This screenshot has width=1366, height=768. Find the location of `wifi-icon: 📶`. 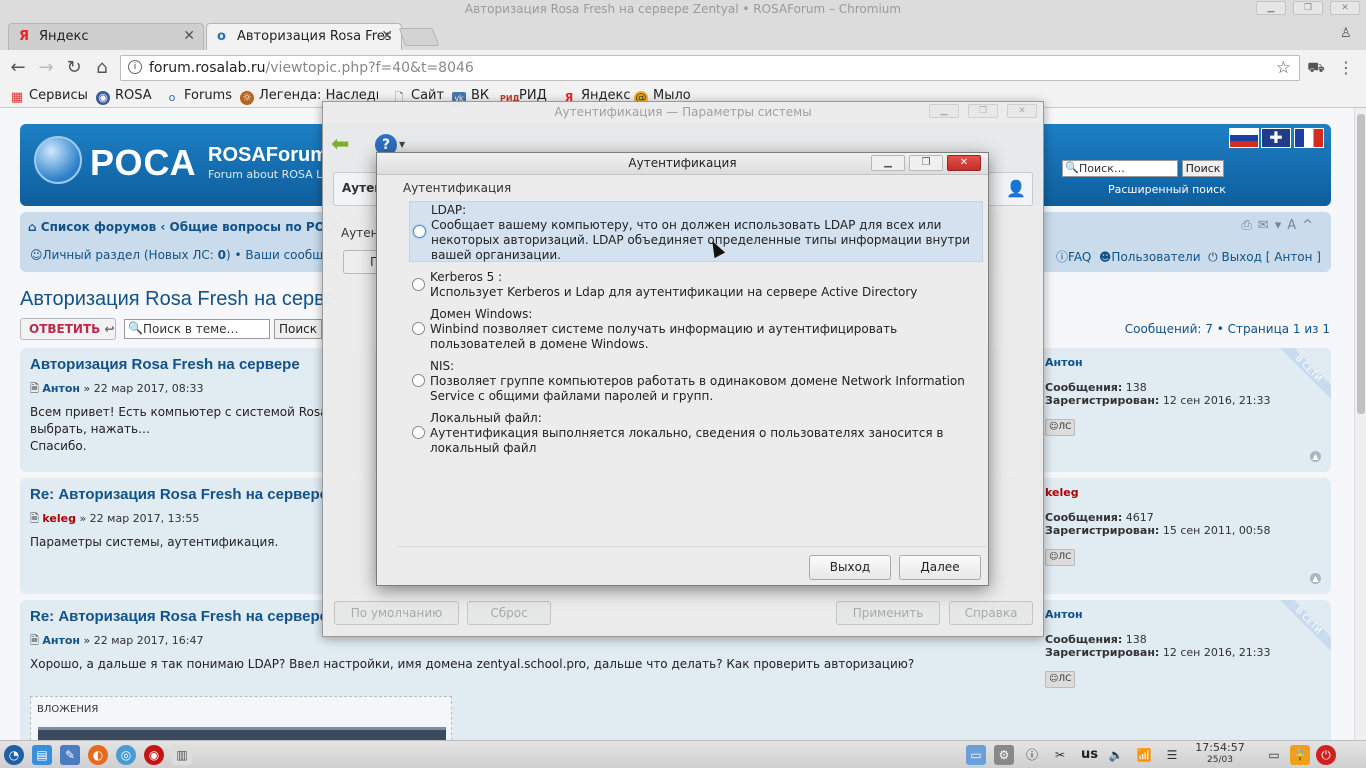

wifi-icon: 📶 is located at coordinates (1144, 755).